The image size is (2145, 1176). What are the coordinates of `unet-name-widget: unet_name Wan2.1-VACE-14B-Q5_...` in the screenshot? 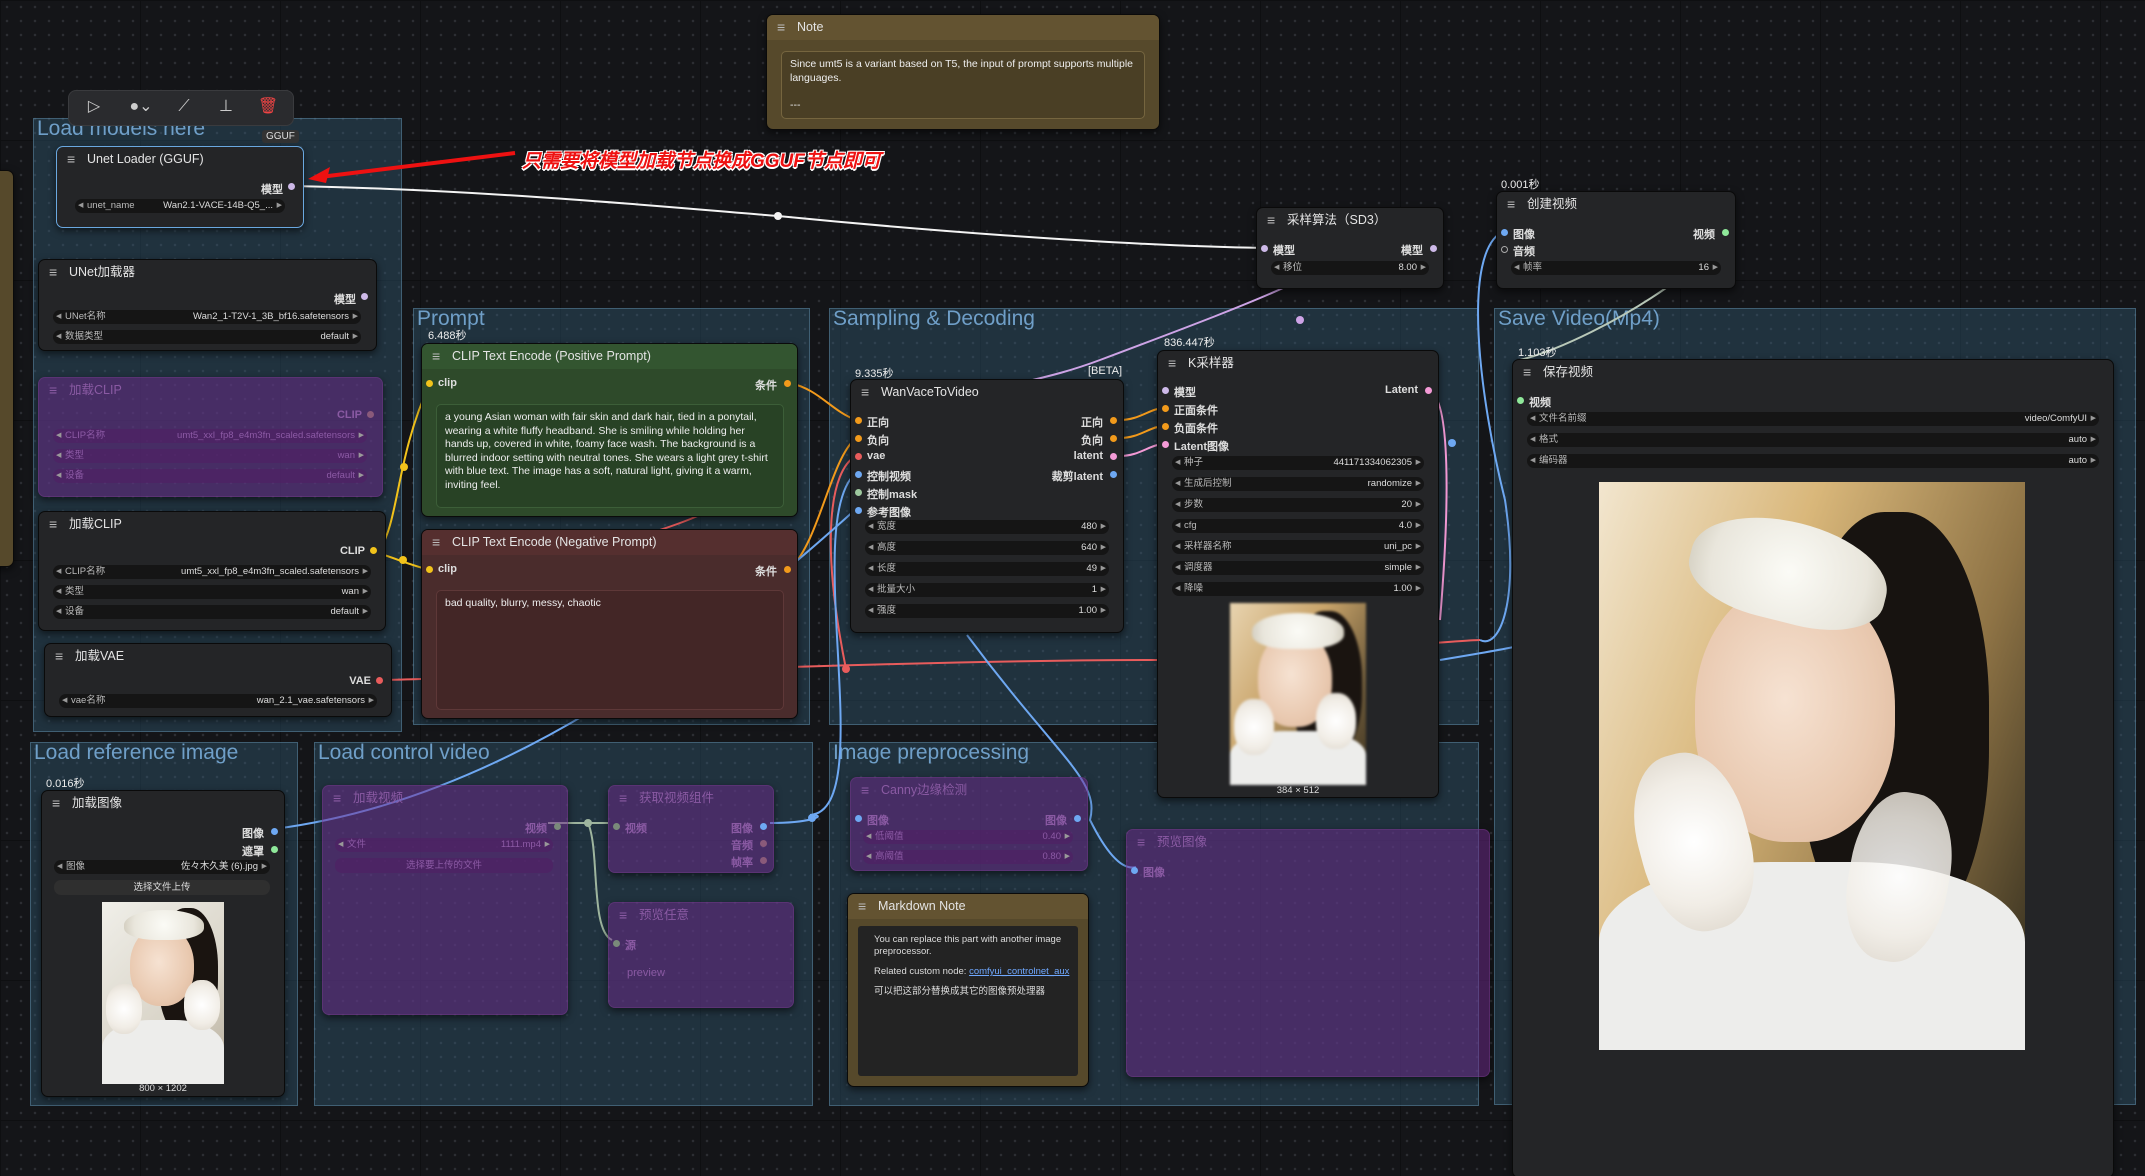 It's located at (180, 206).